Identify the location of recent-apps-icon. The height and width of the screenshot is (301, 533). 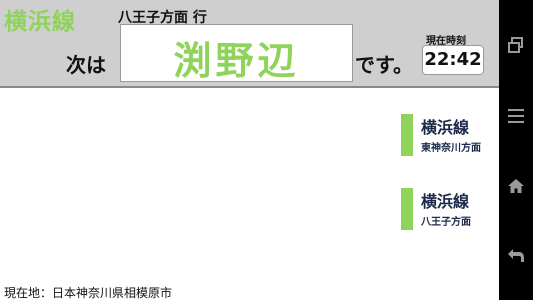
(515, 45).